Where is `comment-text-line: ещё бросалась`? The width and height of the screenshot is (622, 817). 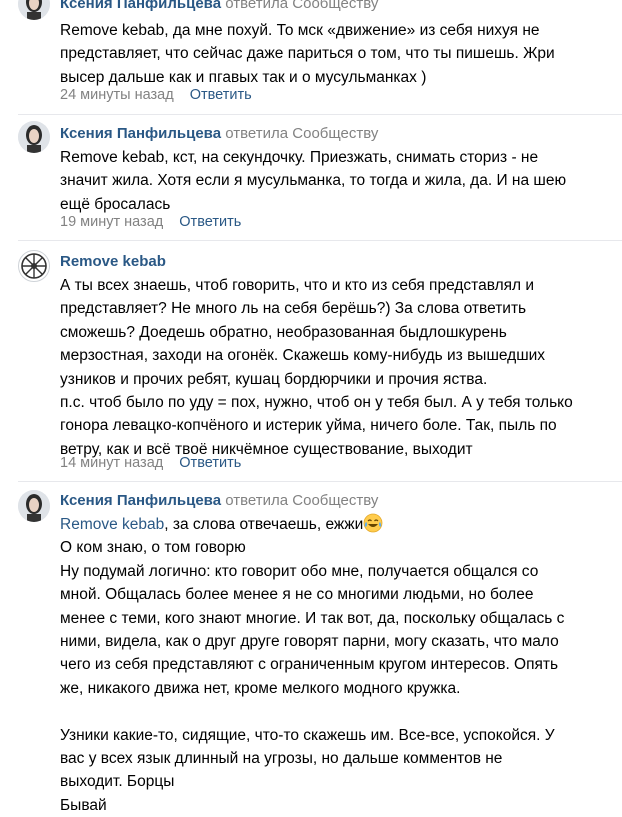 comment-text-line: ещё бросалась is located at coordinates (115, 204).